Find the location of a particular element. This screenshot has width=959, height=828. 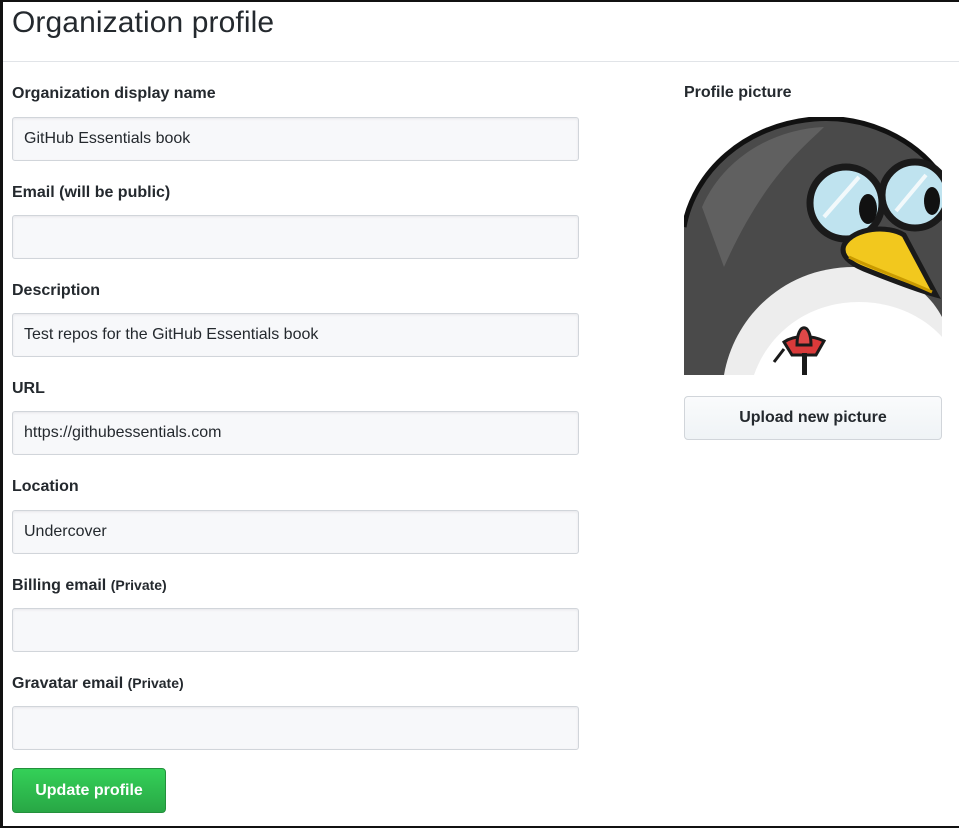

description-label: Description is located at coordinates (56, 291).